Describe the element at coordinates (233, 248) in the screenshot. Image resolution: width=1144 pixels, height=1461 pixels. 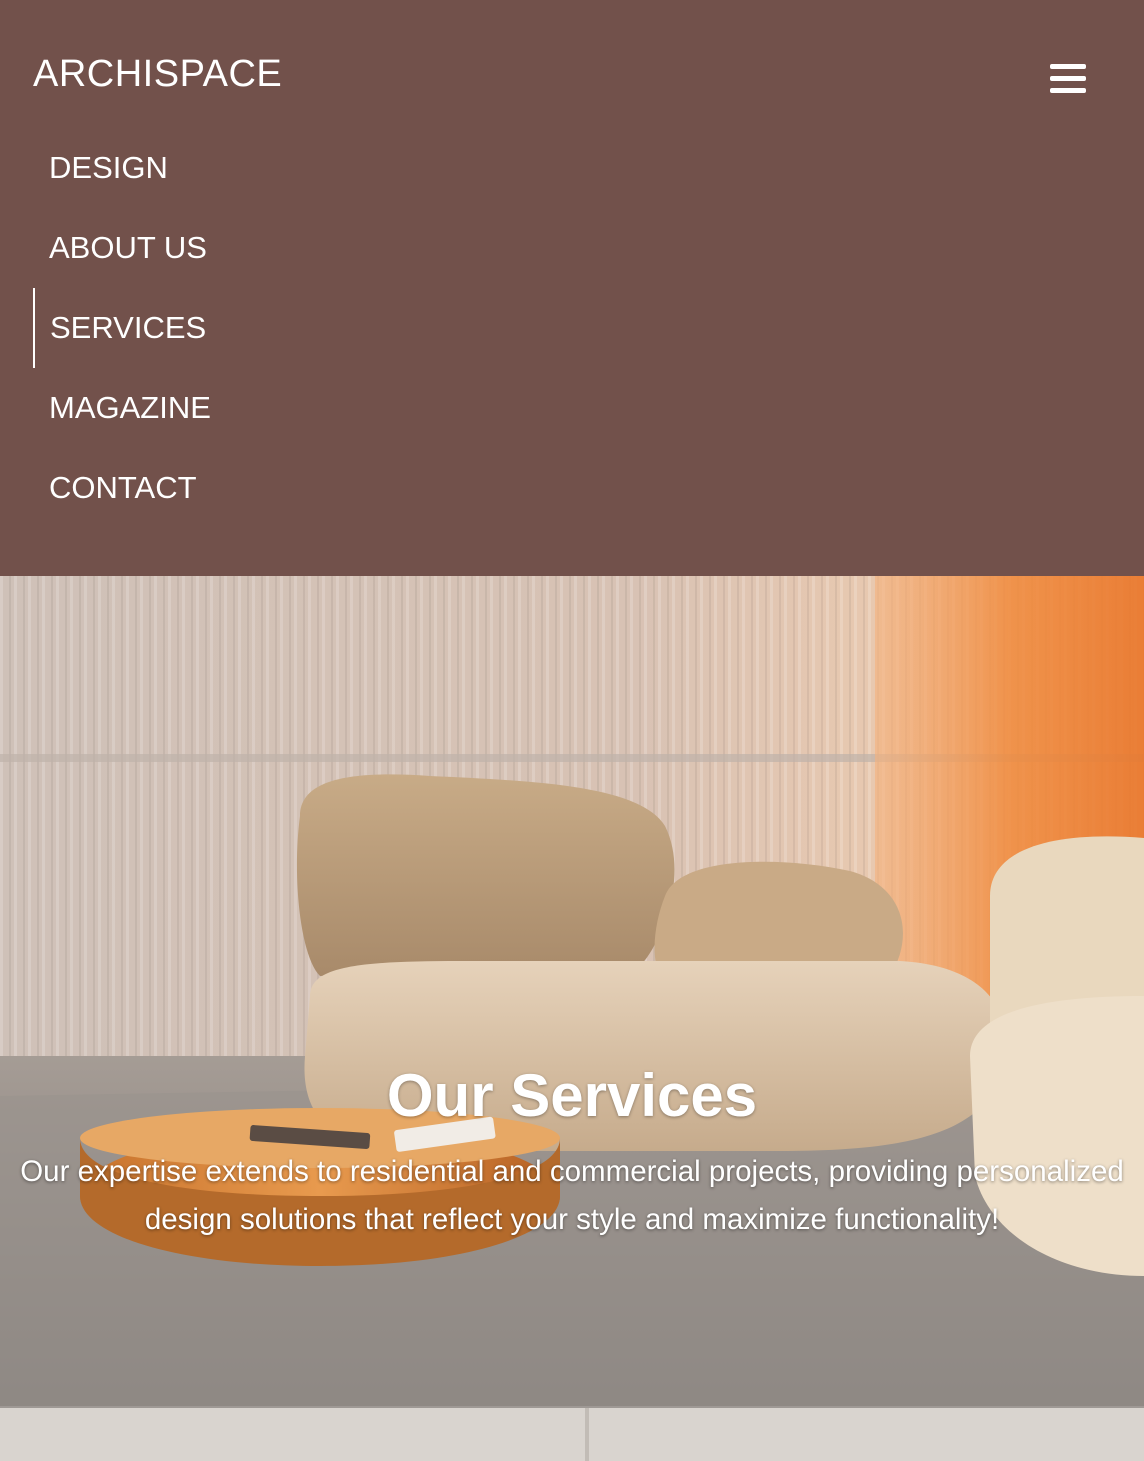
I see `nav-item-about-us: ABOUT US` at that location.